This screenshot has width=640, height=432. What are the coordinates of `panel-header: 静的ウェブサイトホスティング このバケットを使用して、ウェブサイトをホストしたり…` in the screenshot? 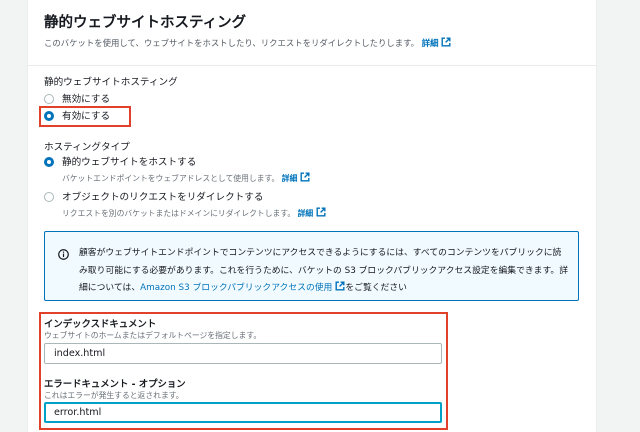 It's located at (312, 33).